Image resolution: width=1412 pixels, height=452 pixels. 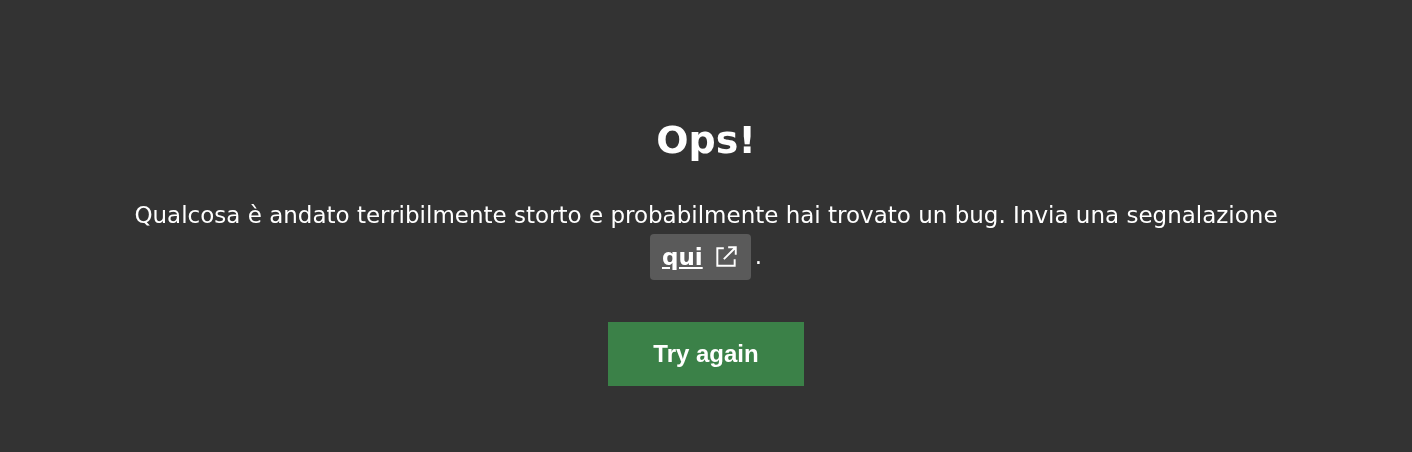 I want to click on error-title: Ops!, so click(x=706, y=140).